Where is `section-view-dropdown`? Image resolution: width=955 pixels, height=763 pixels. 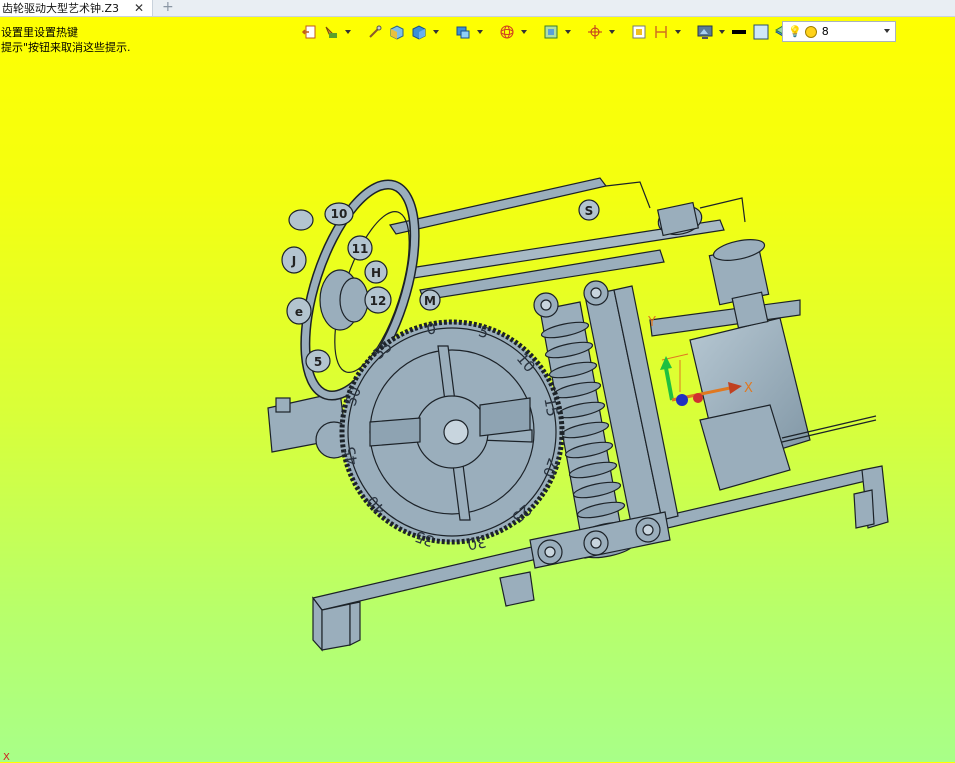 section-view-dropdown is located at coordinates (568, 32).